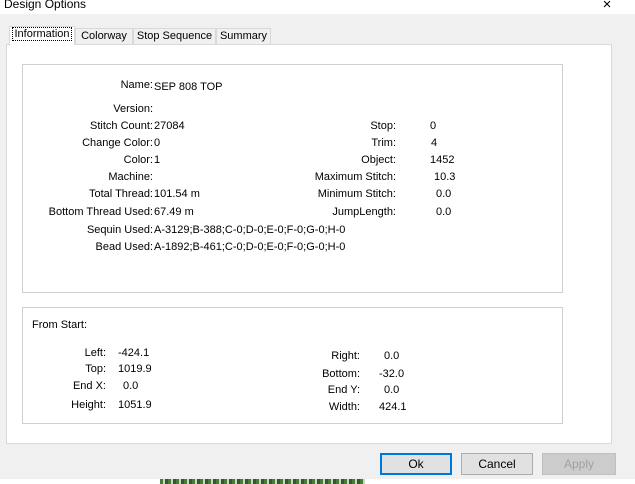  Describe the element at coordinates (433, 126) in the screenshot. I see `stop-value: 0` at that location.